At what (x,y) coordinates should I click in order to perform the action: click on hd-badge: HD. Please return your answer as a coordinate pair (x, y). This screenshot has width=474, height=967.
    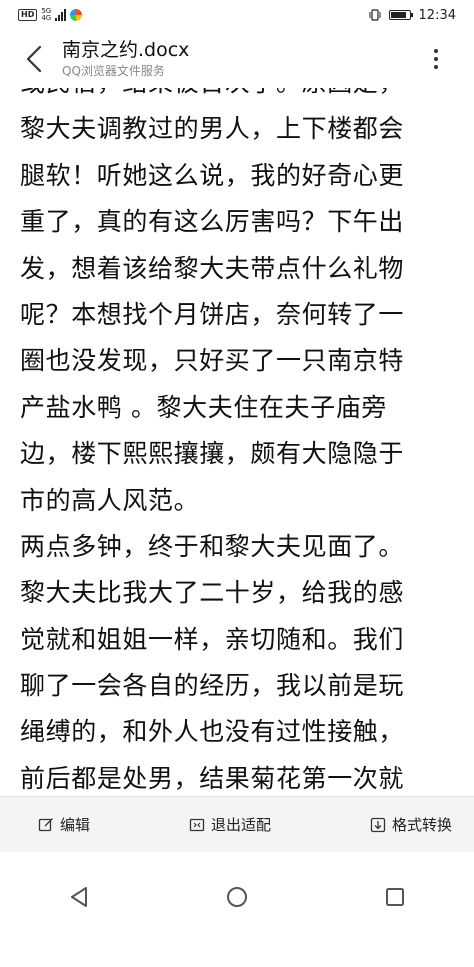
    Looking at the image, I should click on (28, 15).